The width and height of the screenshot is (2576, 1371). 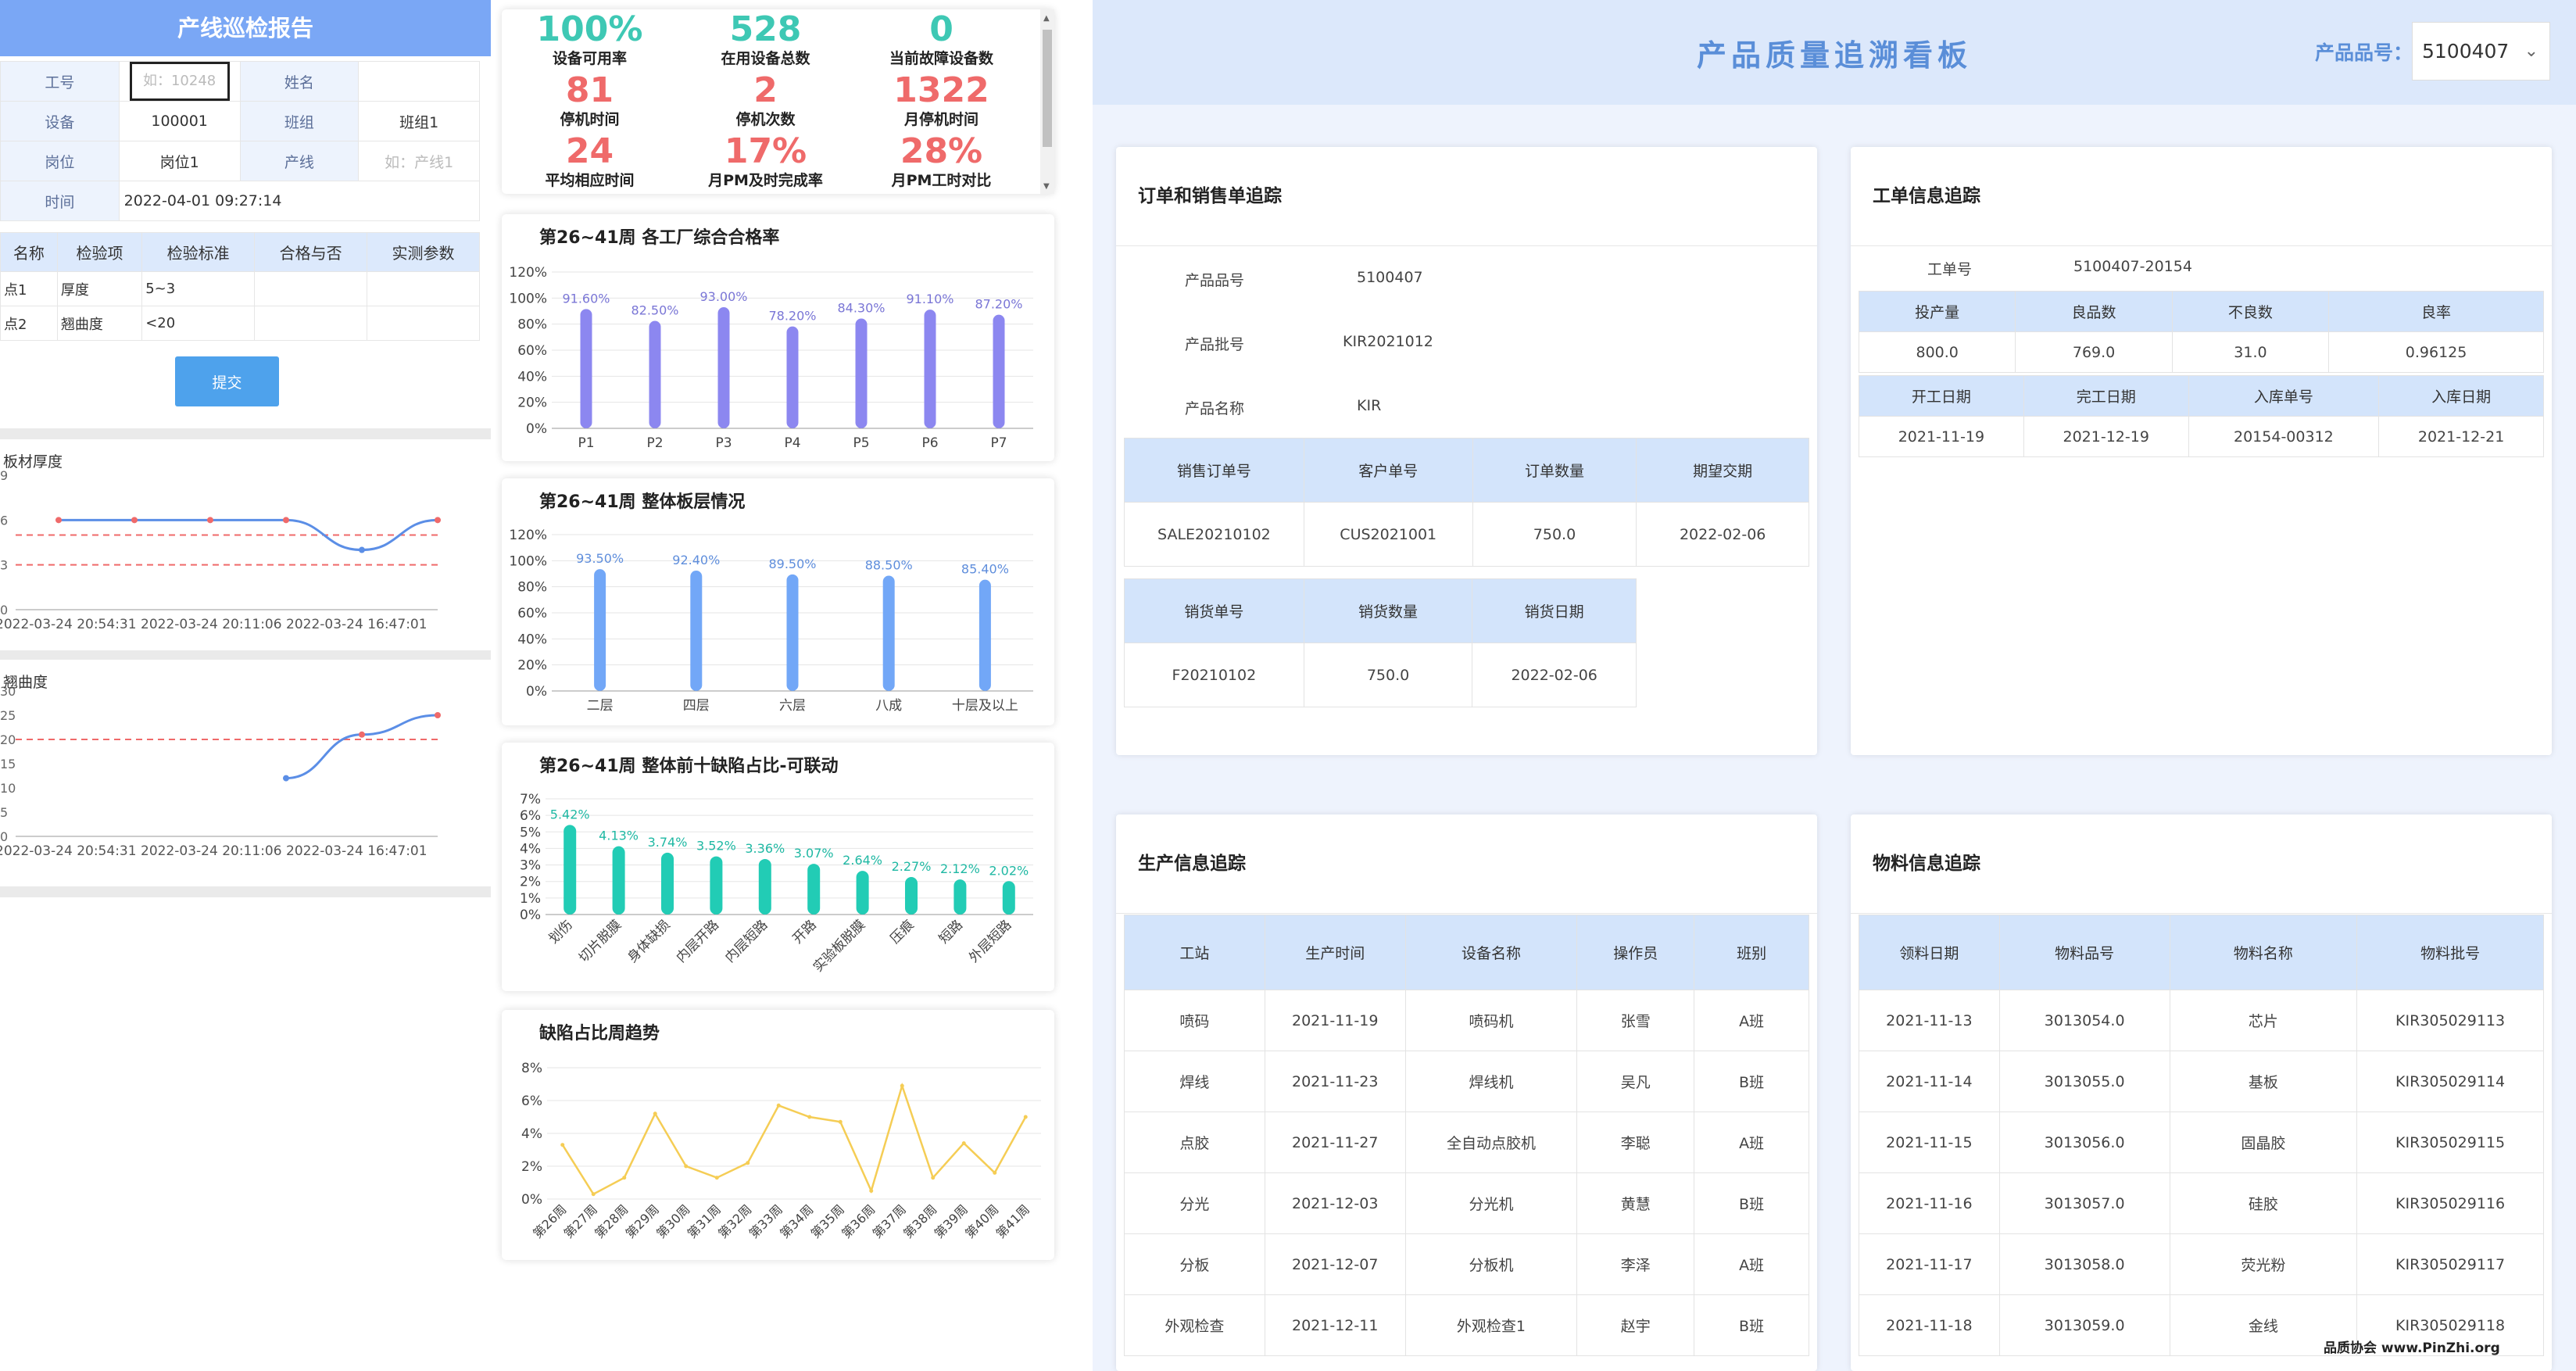 What do you see at coordinates (2201, 1020) in the screenshot?
I see `table-row: 2021-11-13 3013054.0 芯片 KIR305029113` at bounding box center [2201, 1020].